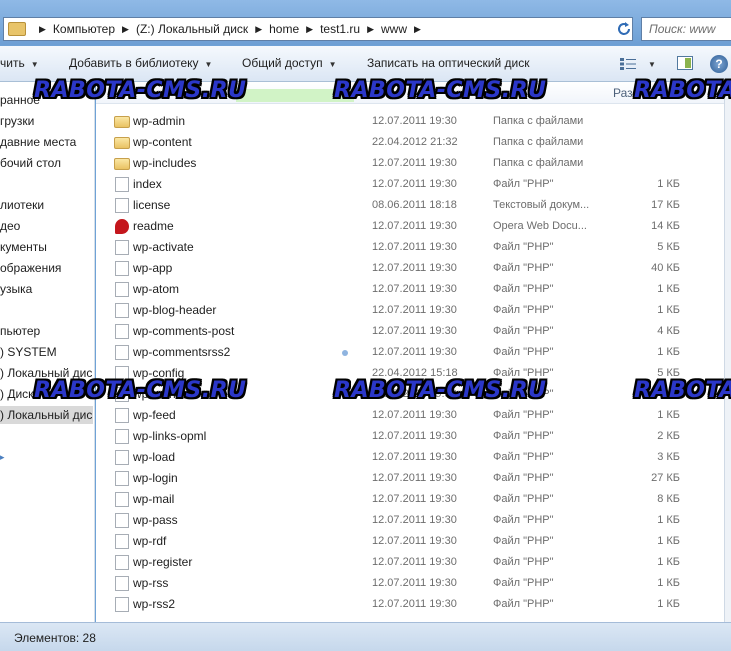 The image size is (731, 651). Describe the element at coordinates (685, 63) in the screenshot. I see `preview-pane-button` at that location.